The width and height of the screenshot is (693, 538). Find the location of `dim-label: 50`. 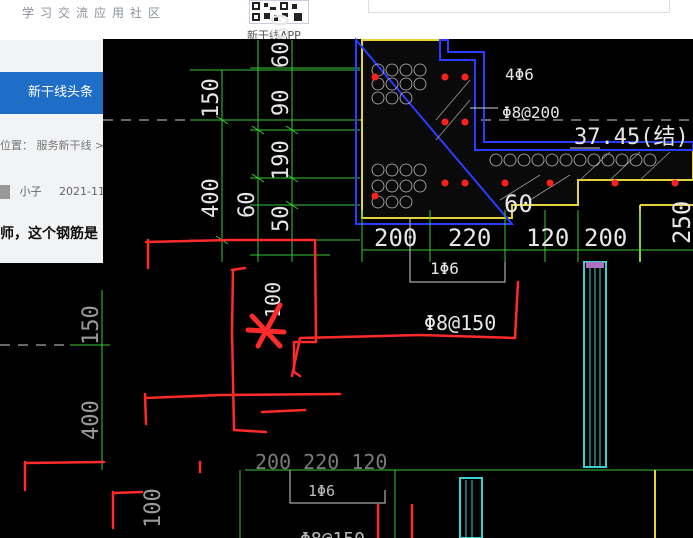

dim-label: 50 is located at coordinates (281, 219).